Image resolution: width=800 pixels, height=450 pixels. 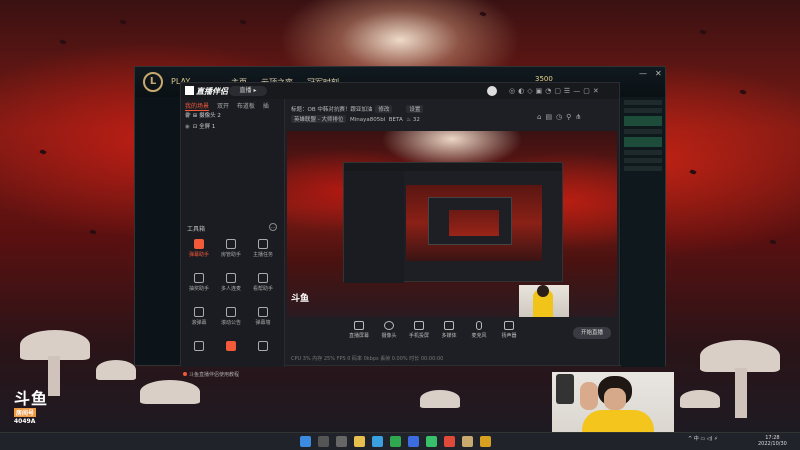 What do you see at coordinates (197, 107) in the screenshot?
I see `tab-scenes: 我的场景` at bounding box center [197, 107].